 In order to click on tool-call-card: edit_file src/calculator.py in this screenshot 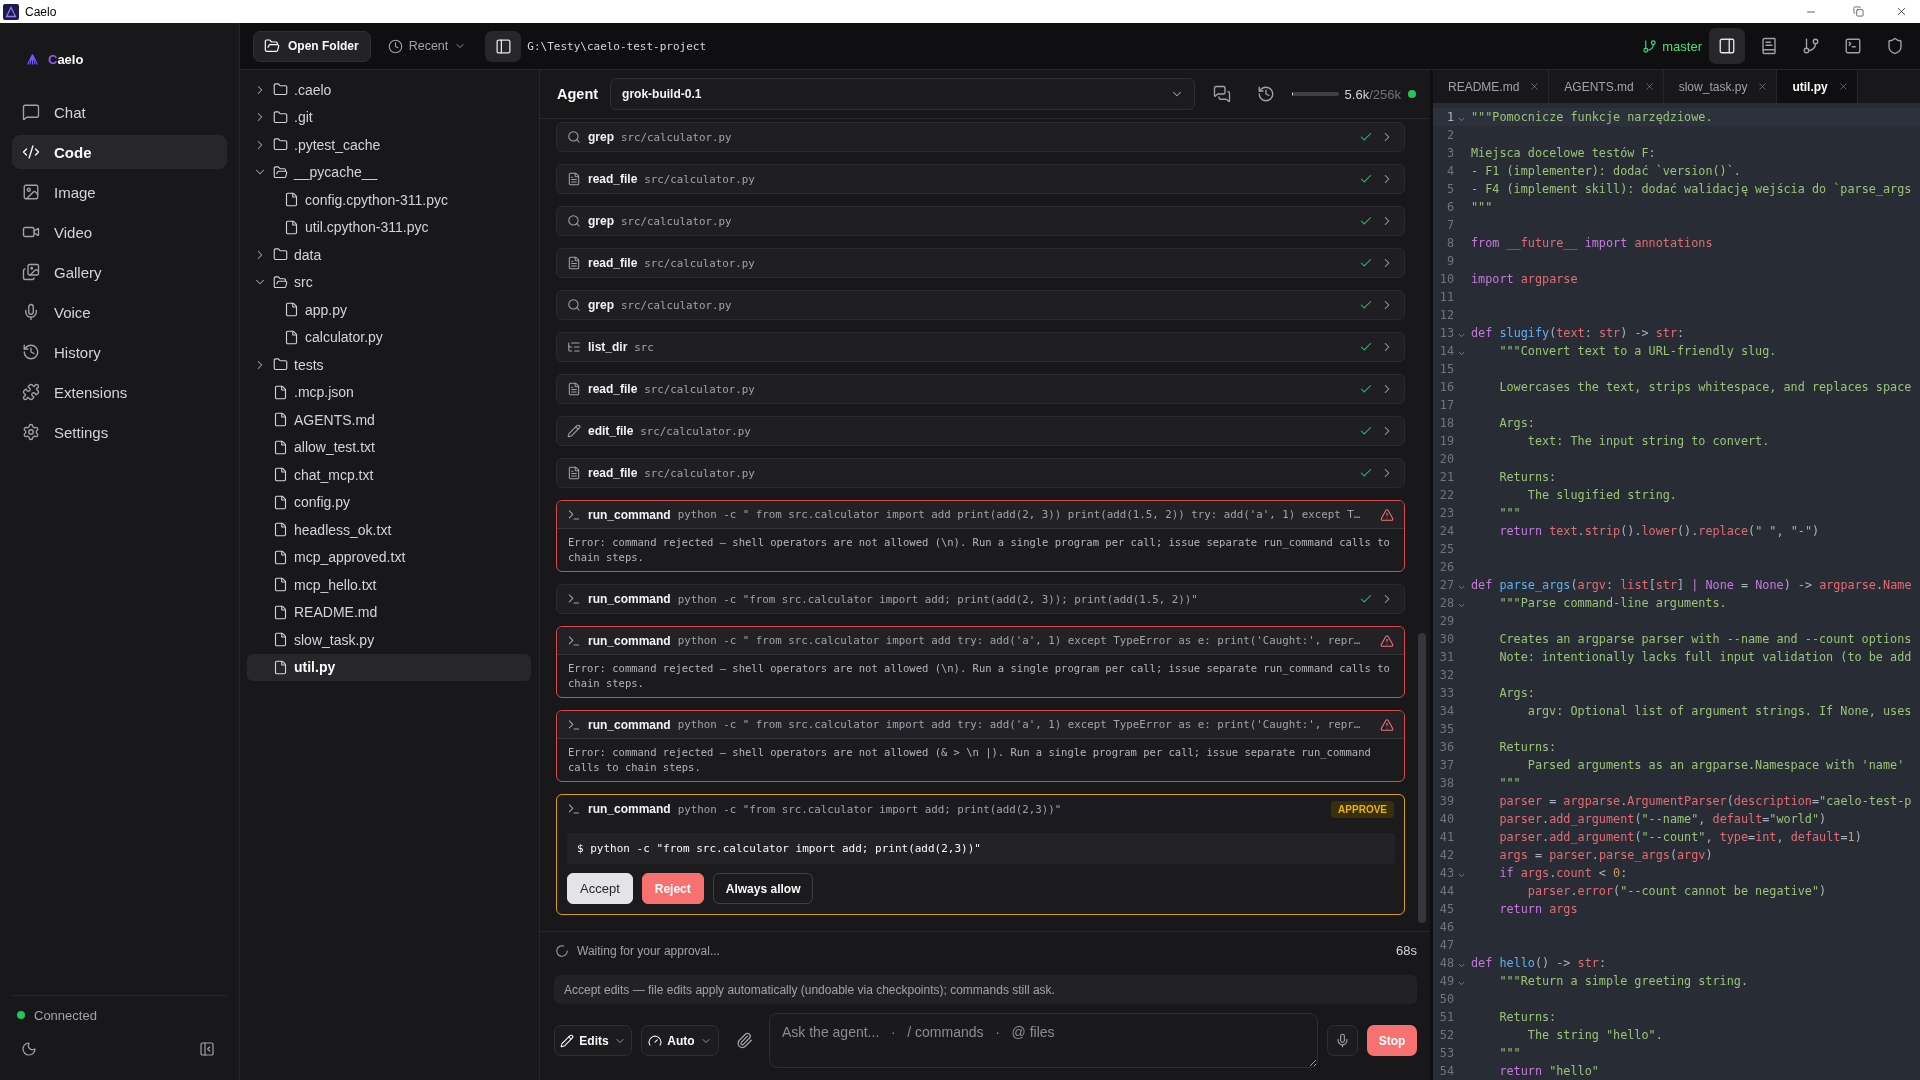, I will do `click(980, 431)`.